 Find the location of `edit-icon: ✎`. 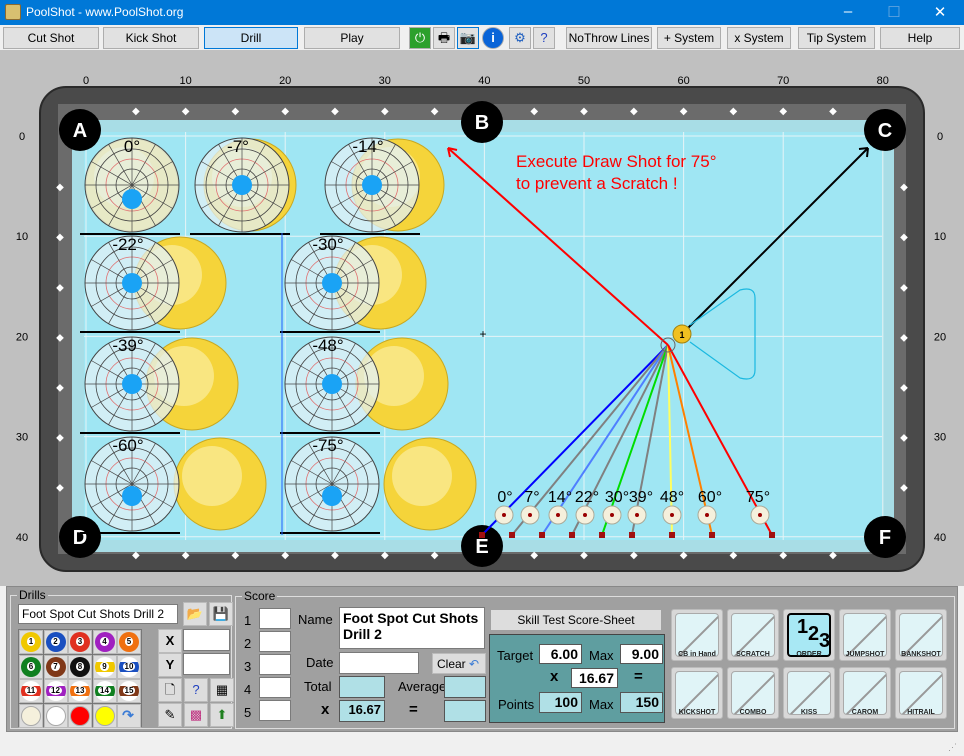

edit-icon: ✎ is located at coordinates (170, 715).